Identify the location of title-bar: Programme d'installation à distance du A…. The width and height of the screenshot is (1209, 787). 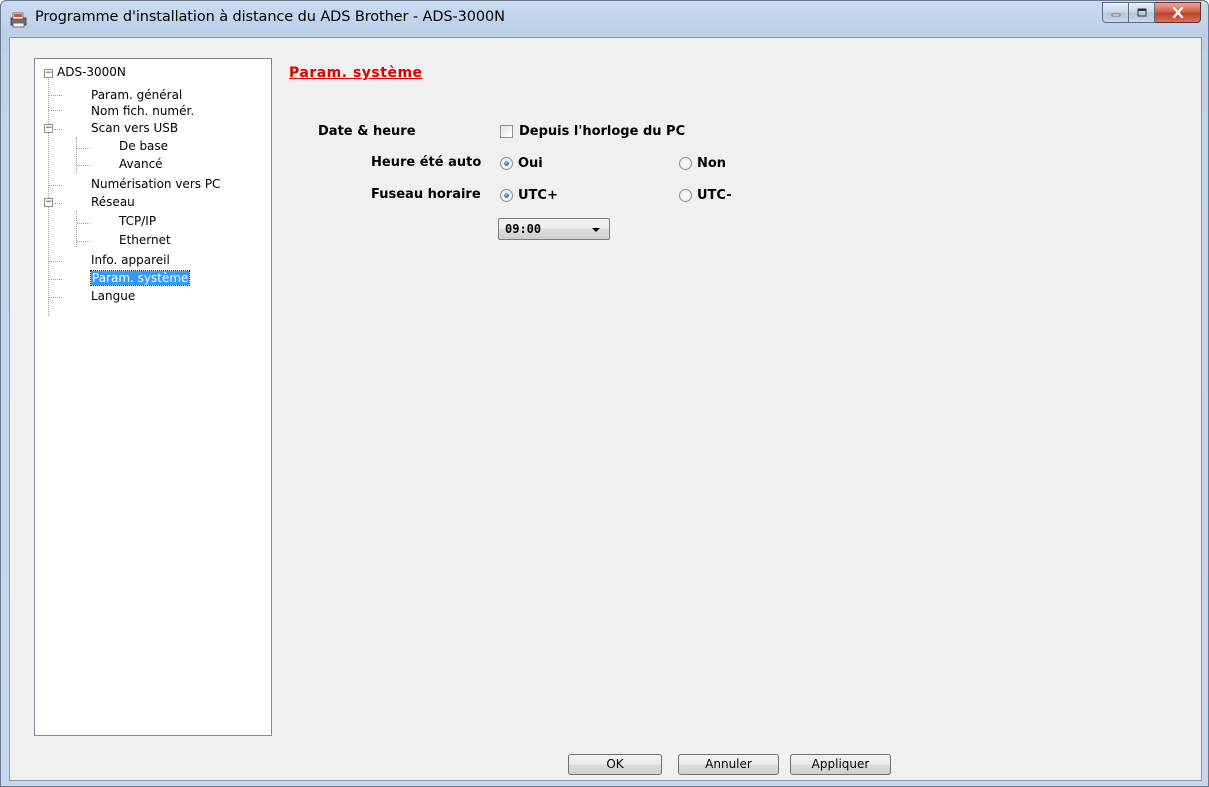
(604, 19).